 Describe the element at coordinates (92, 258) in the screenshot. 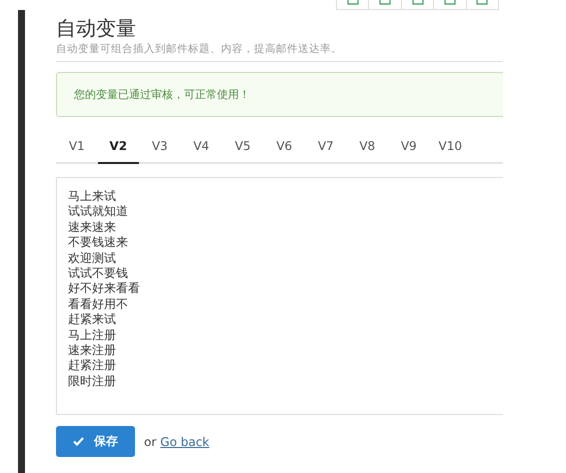

I see `text-line: 欢迎测试` at that location.